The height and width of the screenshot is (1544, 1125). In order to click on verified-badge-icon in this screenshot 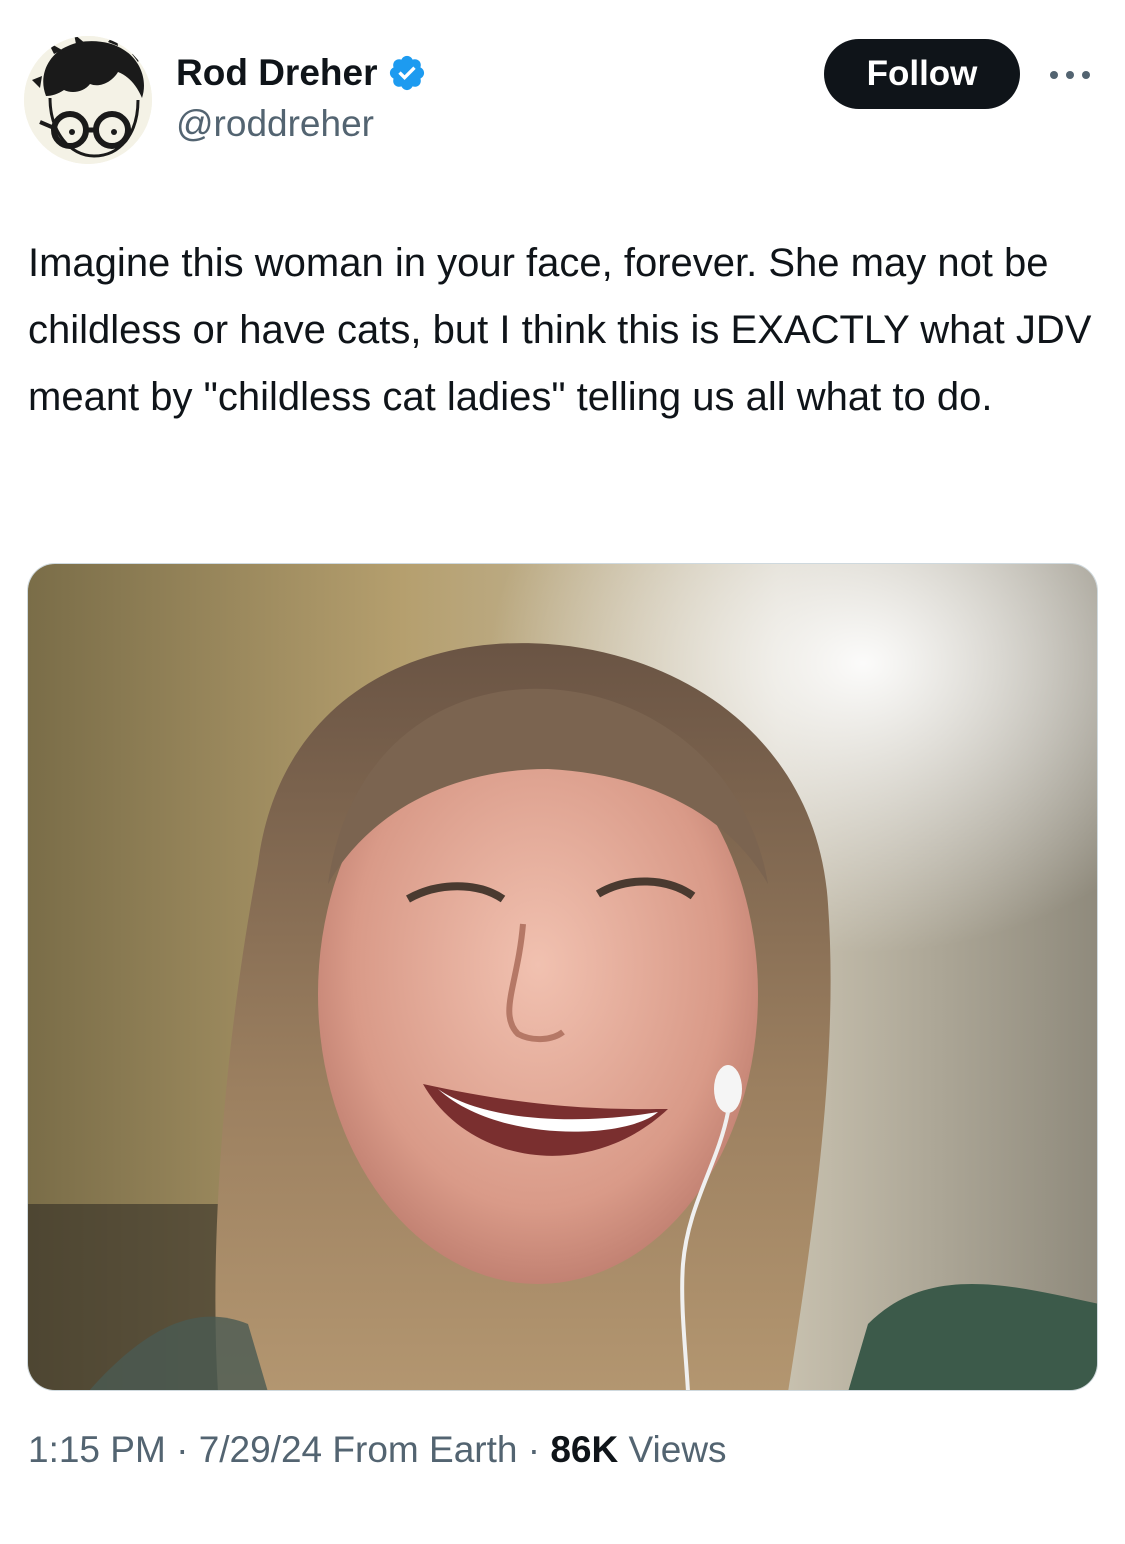, I will do `click(407, 73)`.